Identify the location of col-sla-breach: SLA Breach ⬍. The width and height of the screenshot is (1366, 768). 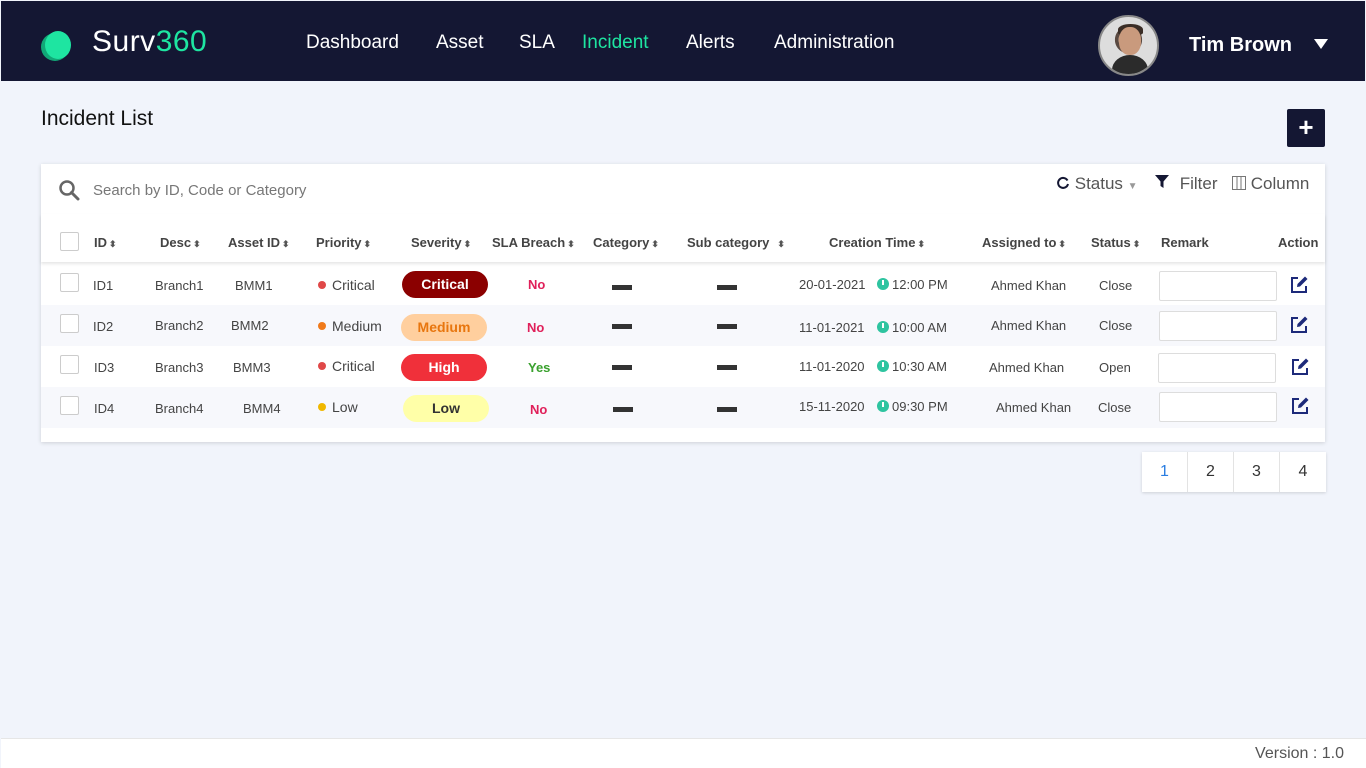
(533, 242).